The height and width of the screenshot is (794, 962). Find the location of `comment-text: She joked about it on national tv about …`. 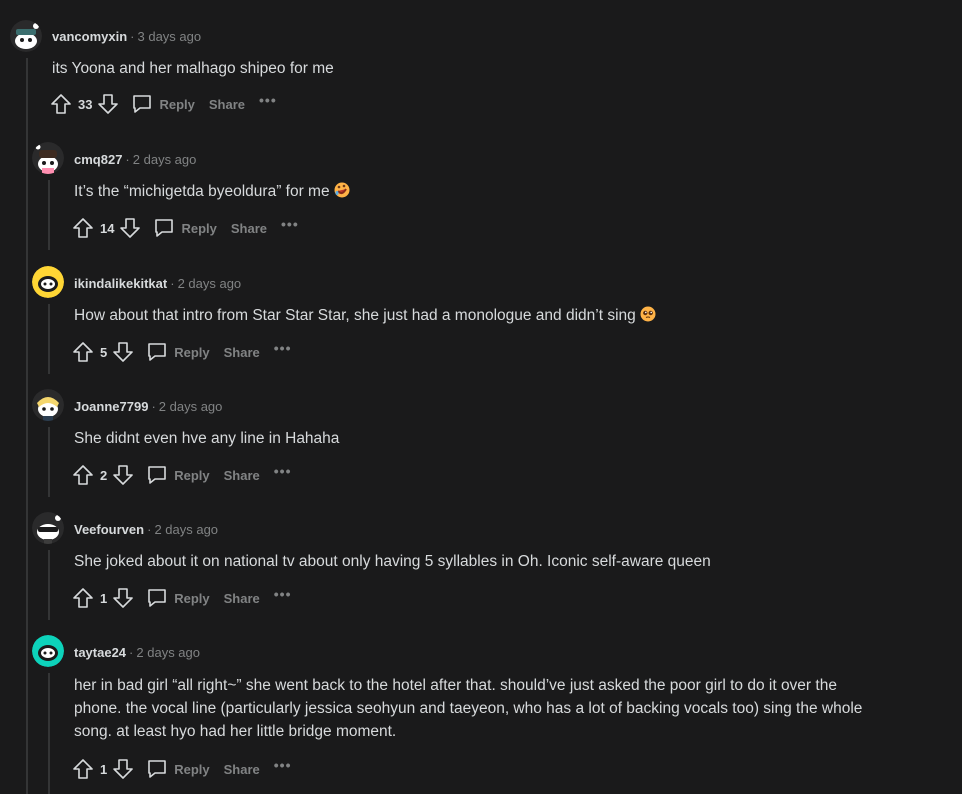

comment-text: She joked about it on national tv about … is located at coordinates (392, 561).